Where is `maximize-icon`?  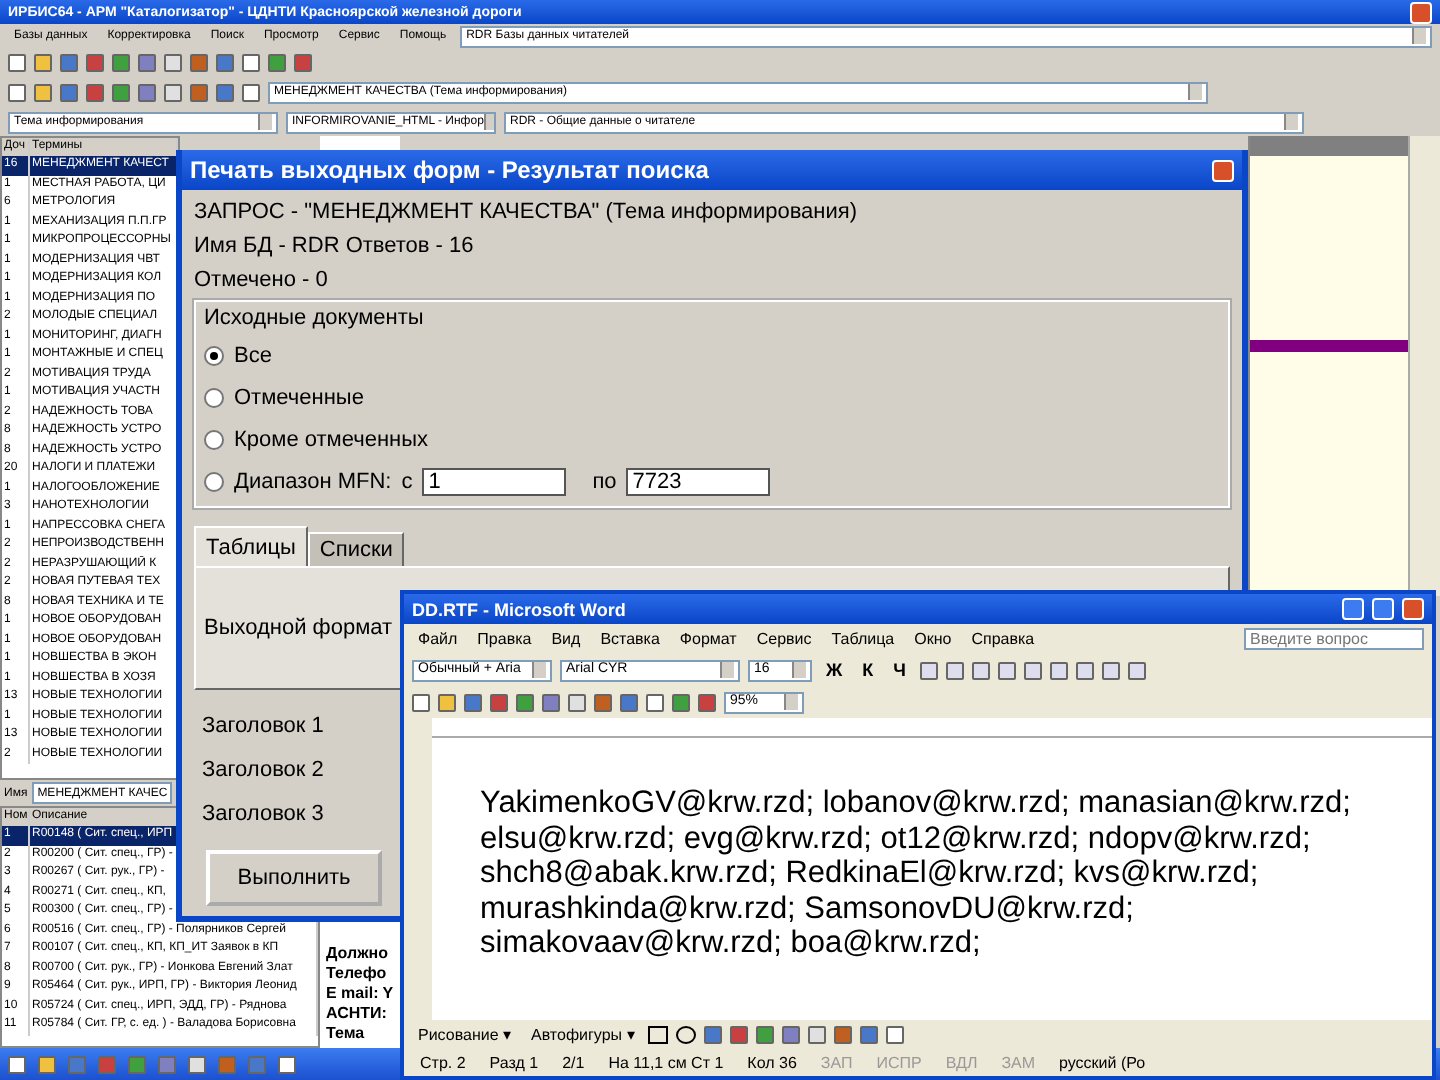
maximize-icon is located at coordinates (1383, 609).